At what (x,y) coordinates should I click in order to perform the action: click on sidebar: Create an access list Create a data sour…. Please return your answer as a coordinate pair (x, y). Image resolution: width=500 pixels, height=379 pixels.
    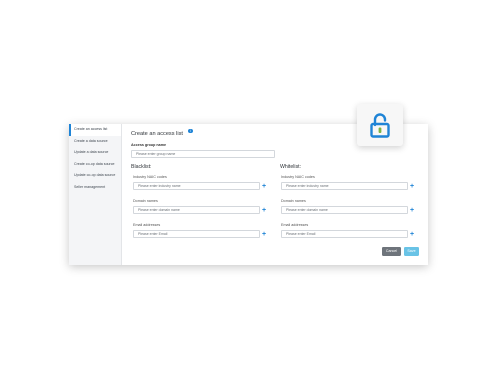
    Looking at the image, I should click on (95, 194).